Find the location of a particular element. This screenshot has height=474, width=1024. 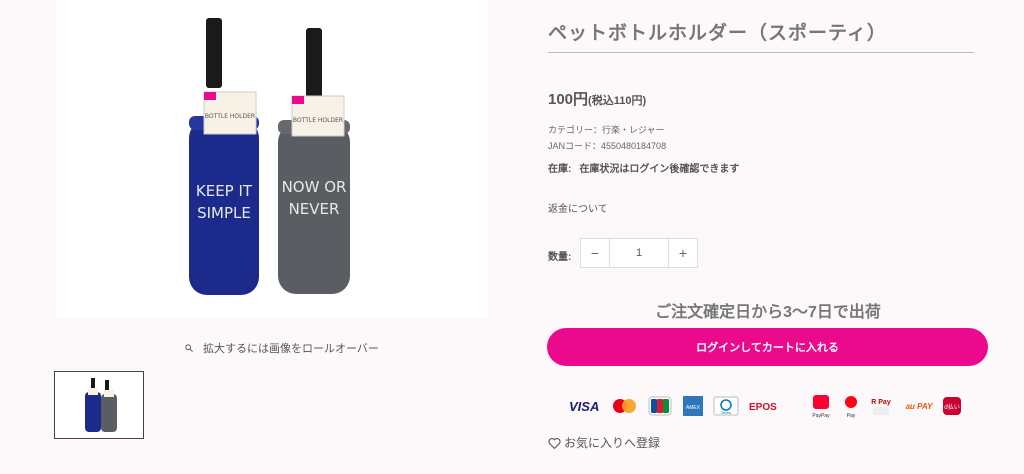

merpay-logo: Pay is located at coordinates (851, 407).